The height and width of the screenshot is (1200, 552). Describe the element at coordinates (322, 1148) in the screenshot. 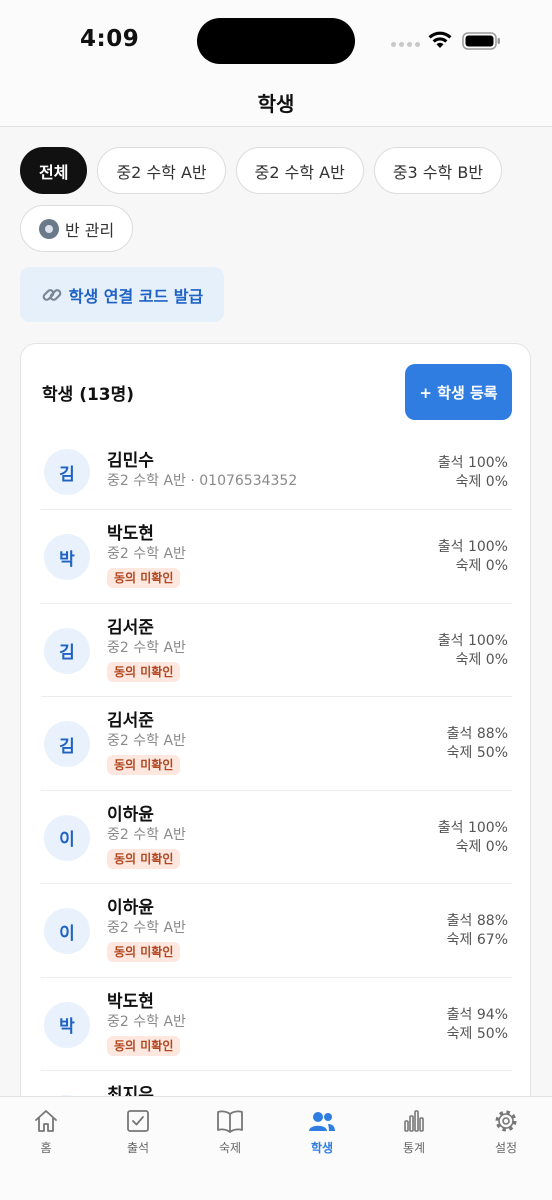

I see `tab-label: 학생` at that location.